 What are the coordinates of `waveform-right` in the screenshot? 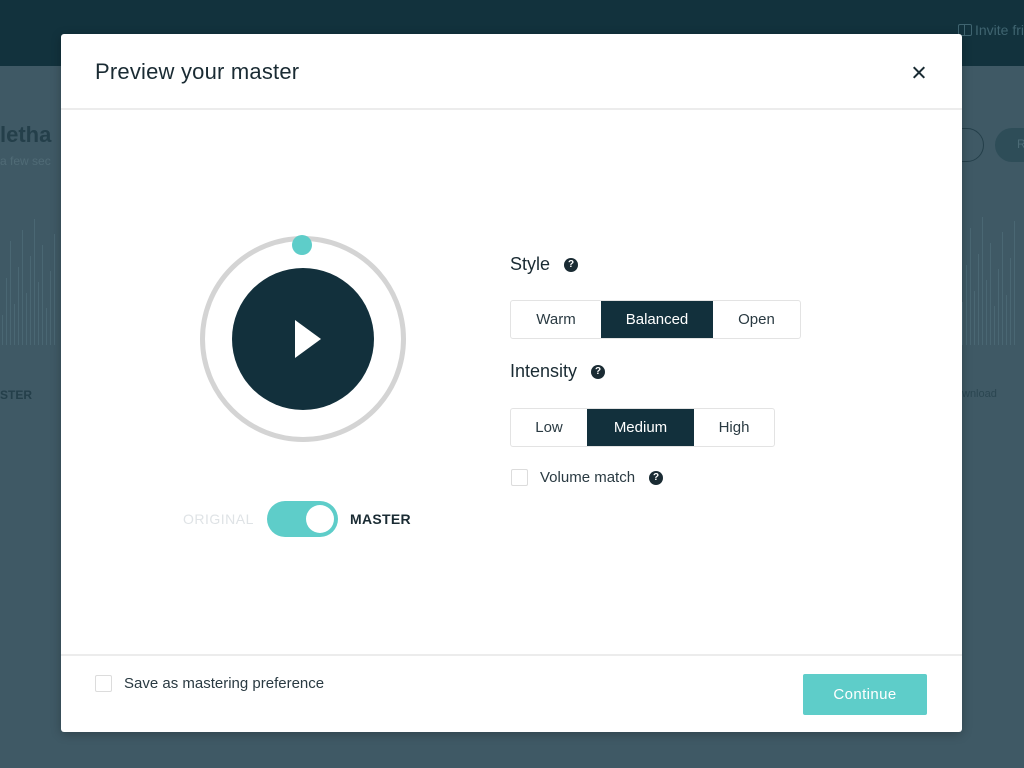 It's located at (988, 275).